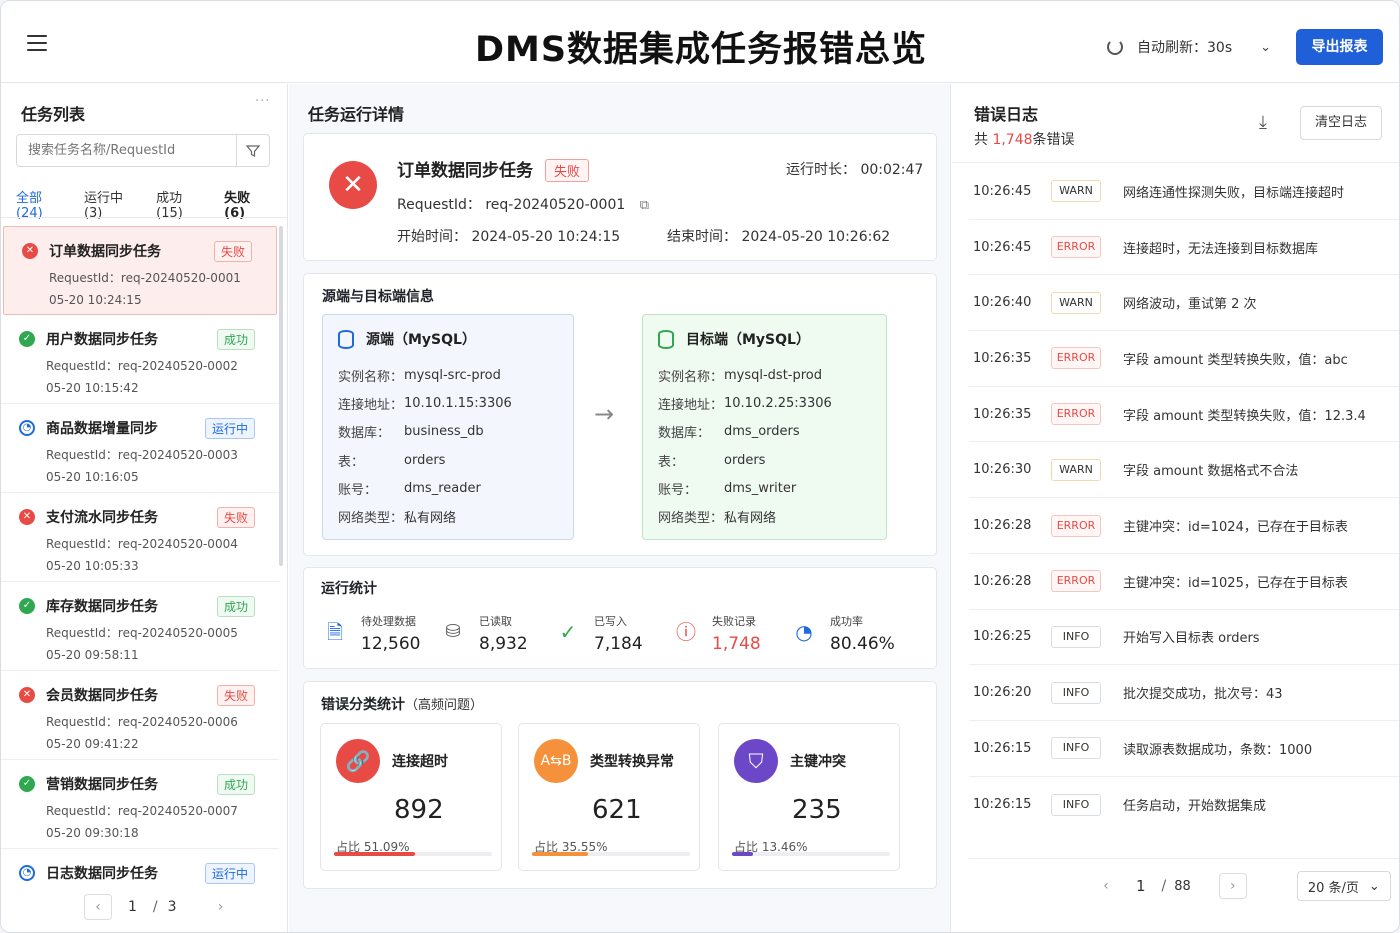 The image size is (1400, 933). Describe the element at coordinates (453, 631) in the screenshot. I see `database-search-icon: ⛁` at that location.